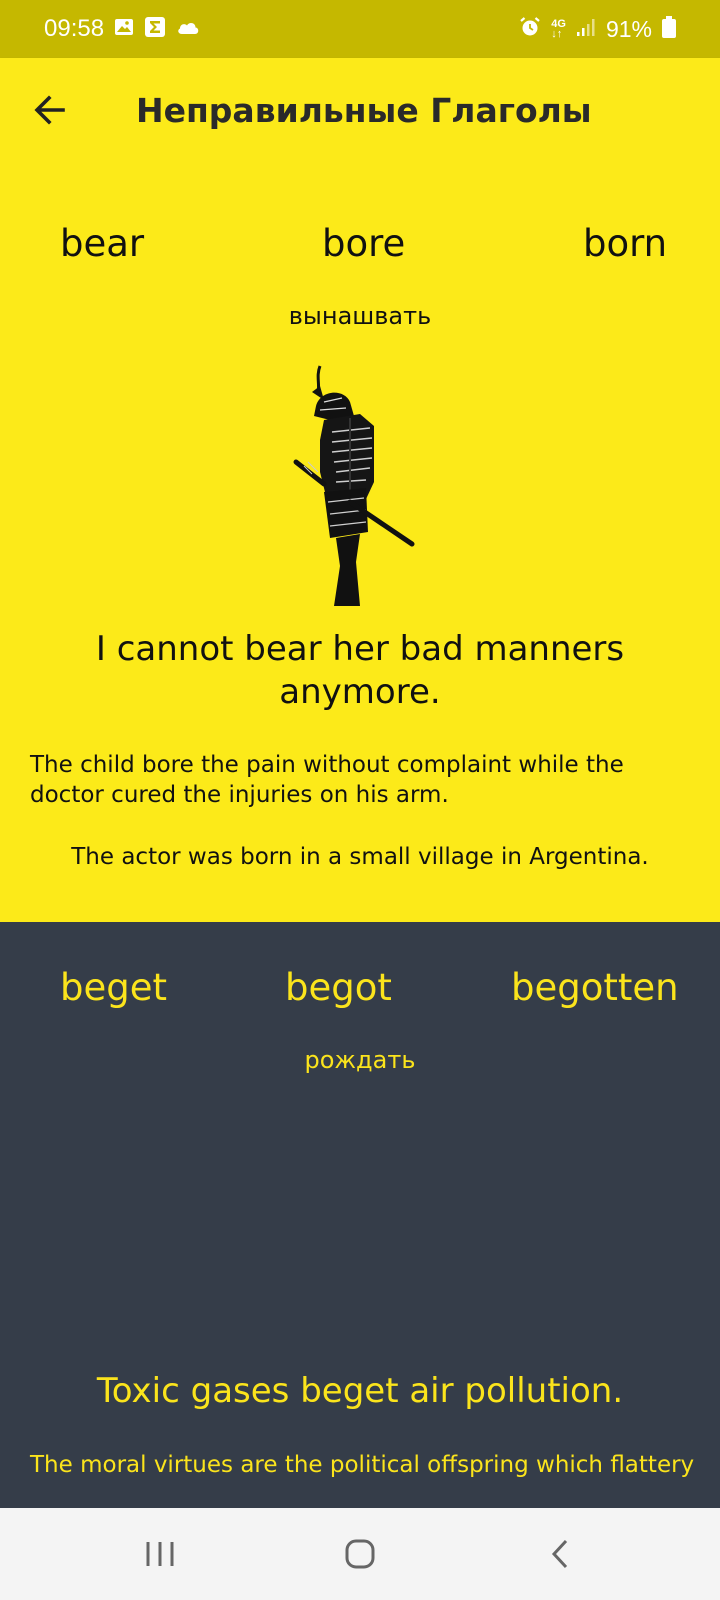  Describe the element at coordinates (114, 987) in the screenshot. I see `verb-base-form: beget` at that location.